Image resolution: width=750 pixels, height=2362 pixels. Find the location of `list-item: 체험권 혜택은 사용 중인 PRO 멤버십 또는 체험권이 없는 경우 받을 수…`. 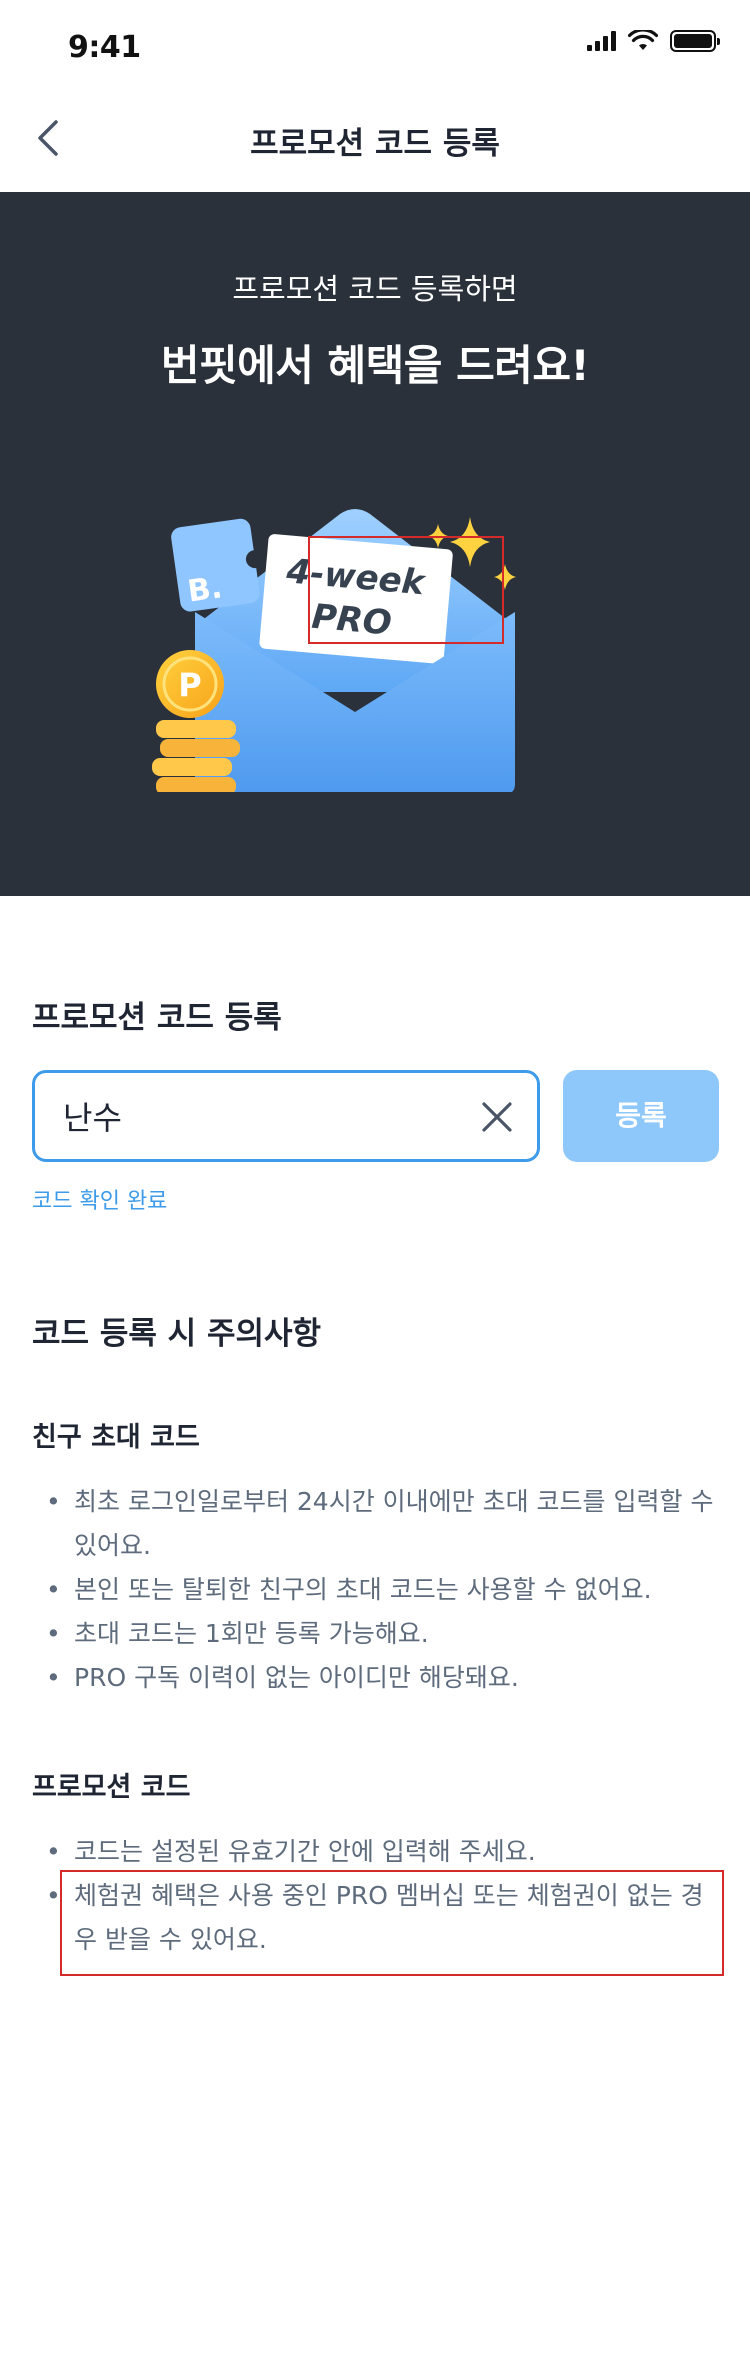

list-item: 체험권 혜택은 사용 중인 PRO 멤버십 또는 체험권이 없는 경우 받을 수… is located at coordinates (382, 1918).